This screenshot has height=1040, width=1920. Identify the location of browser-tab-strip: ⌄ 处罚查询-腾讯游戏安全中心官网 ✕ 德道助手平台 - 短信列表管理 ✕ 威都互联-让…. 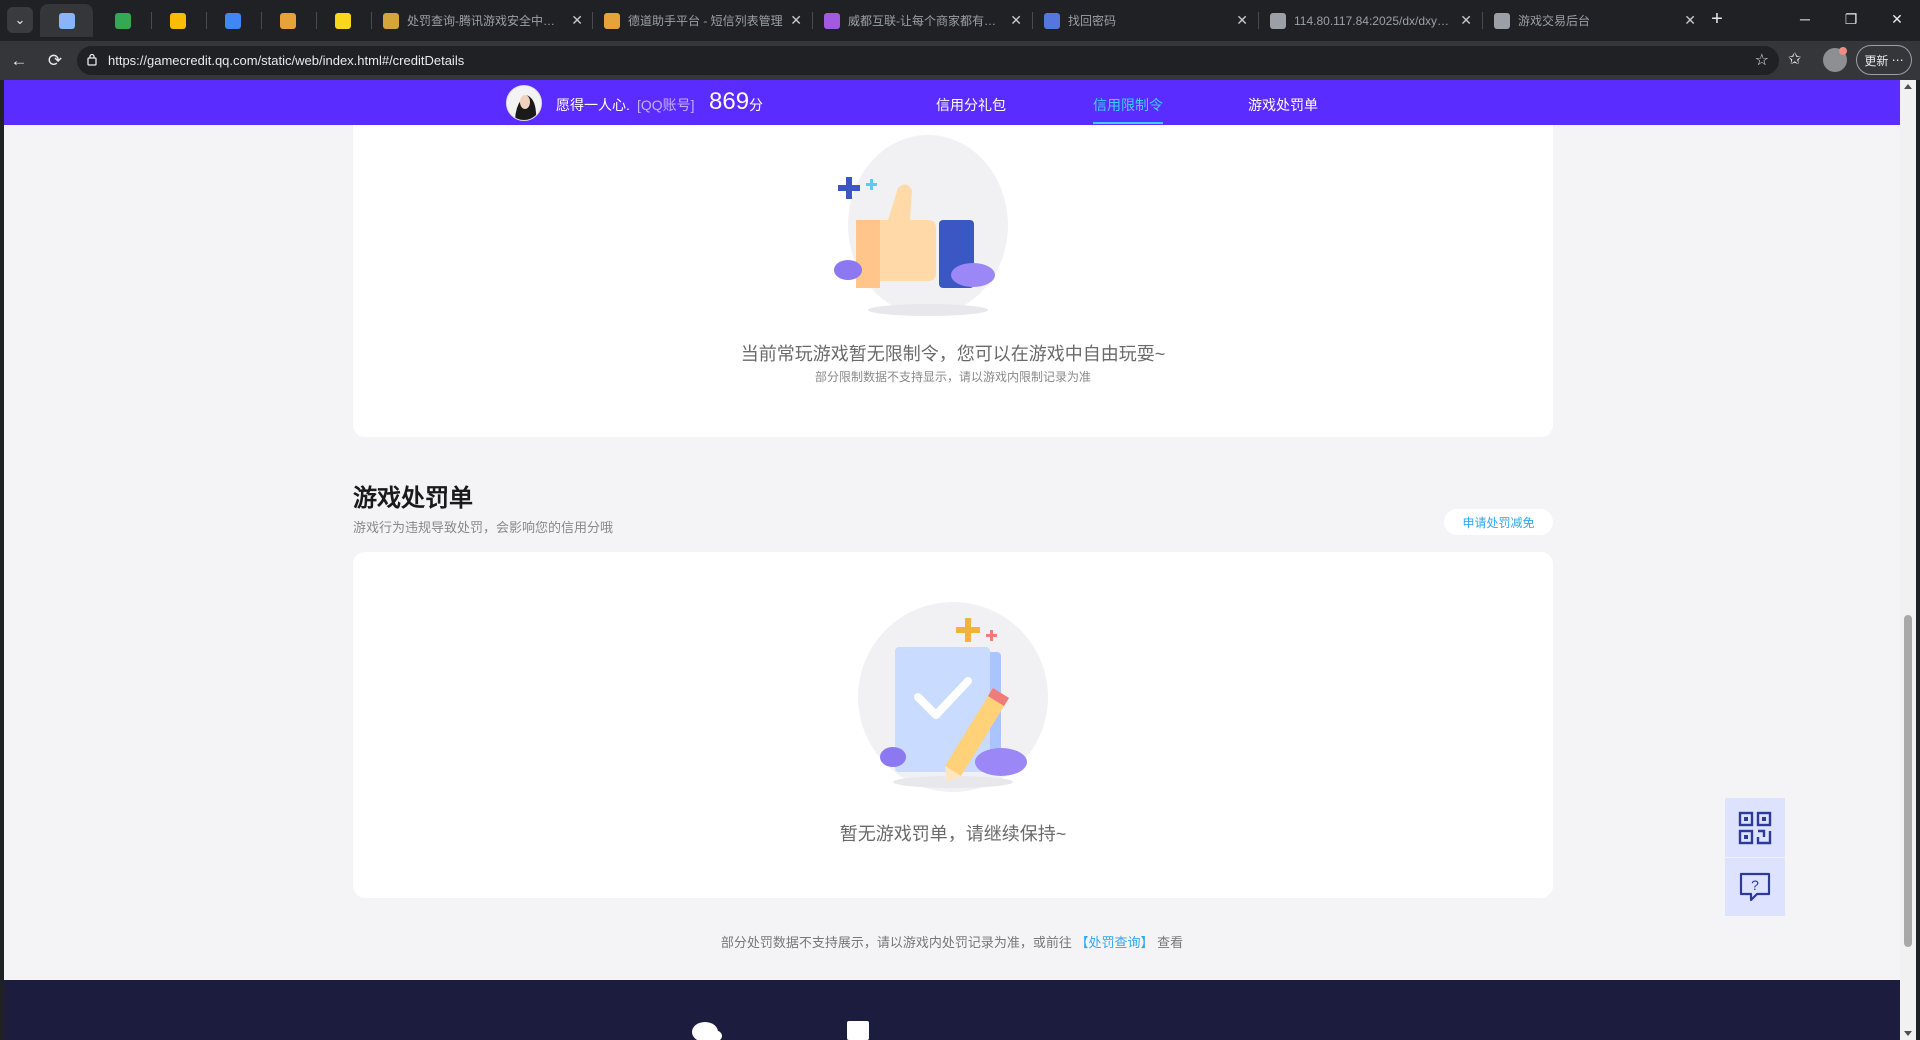
(960, 20).